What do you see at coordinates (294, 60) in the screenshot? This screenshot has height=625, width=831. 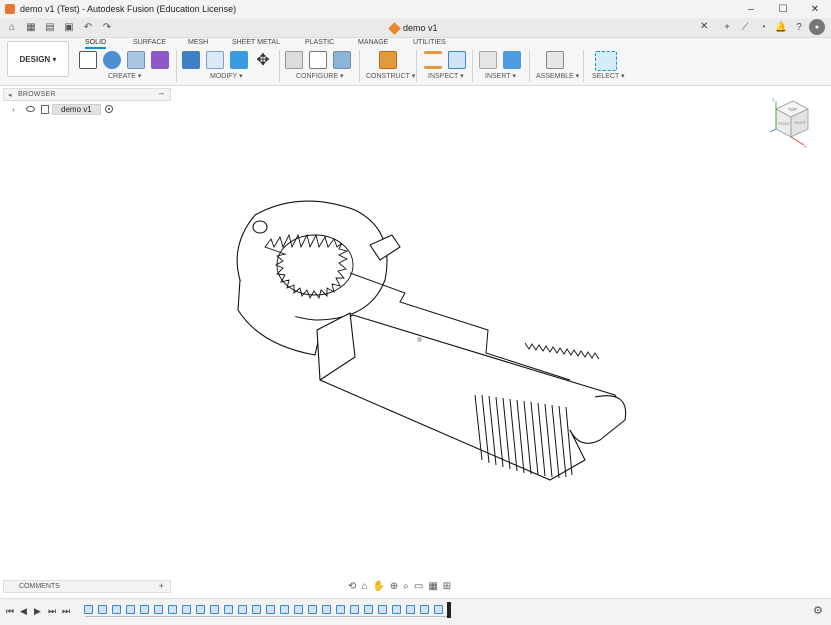 I see `configure-icon` at bounding box center [294, 60].